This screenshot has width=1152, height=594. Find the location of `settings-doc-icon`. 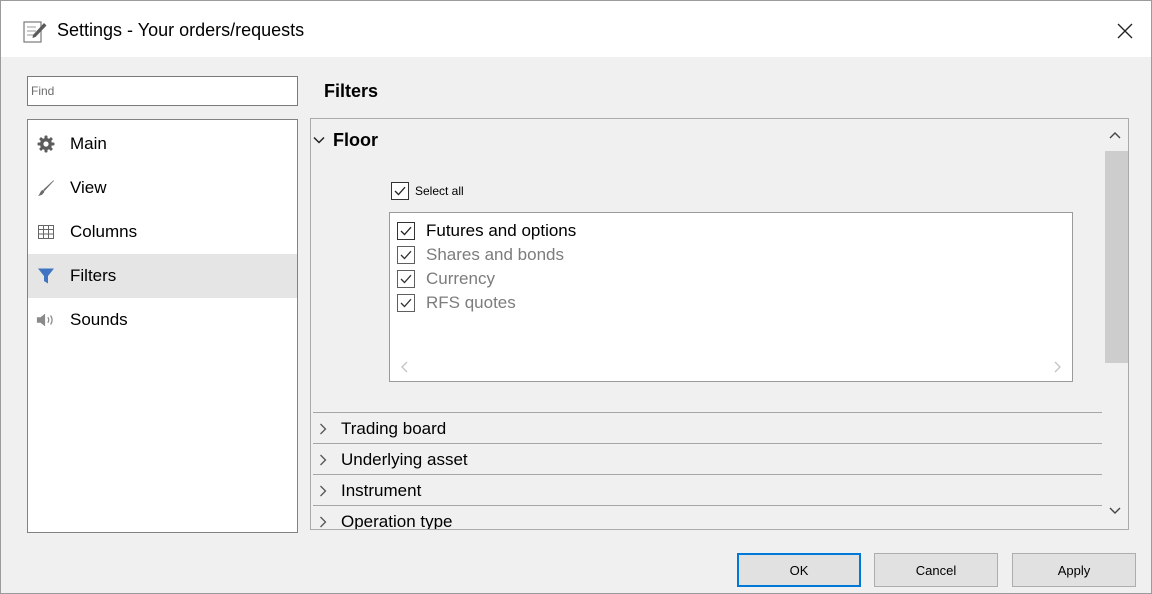

settings-doc-icon is located at coordinates (35, 31).